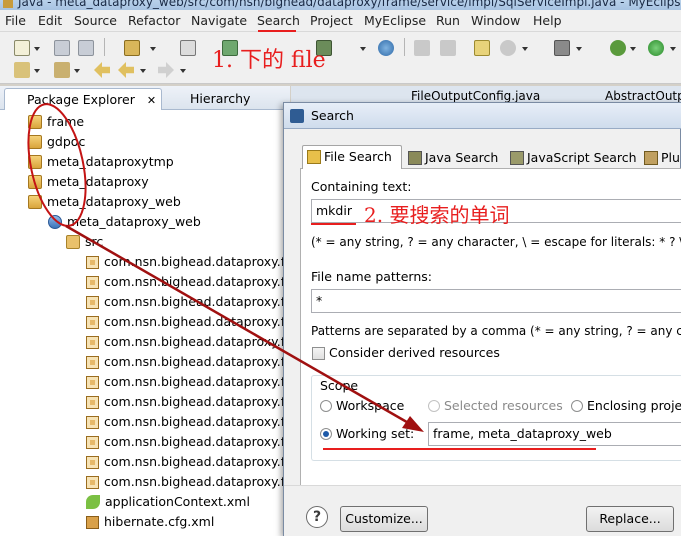 This screenshot has height=536, width=681. Describe the element at coordinates (153, 49) in the screenshot. I see `open-type-dropdown-icon` at that location.